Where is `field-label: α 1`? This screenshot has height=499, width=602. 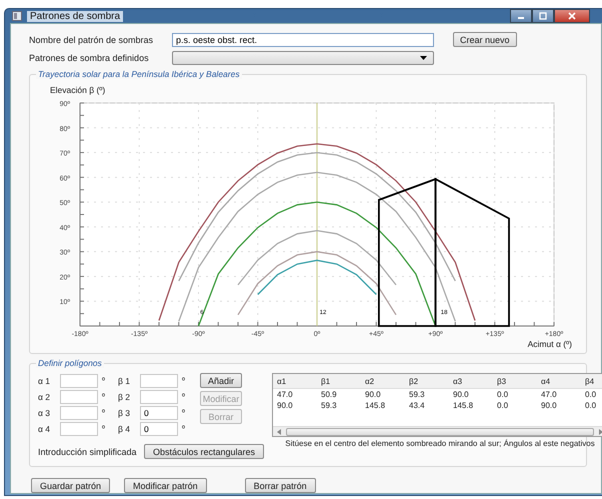
field-label: α 1 is located at coordinates (45, 381).